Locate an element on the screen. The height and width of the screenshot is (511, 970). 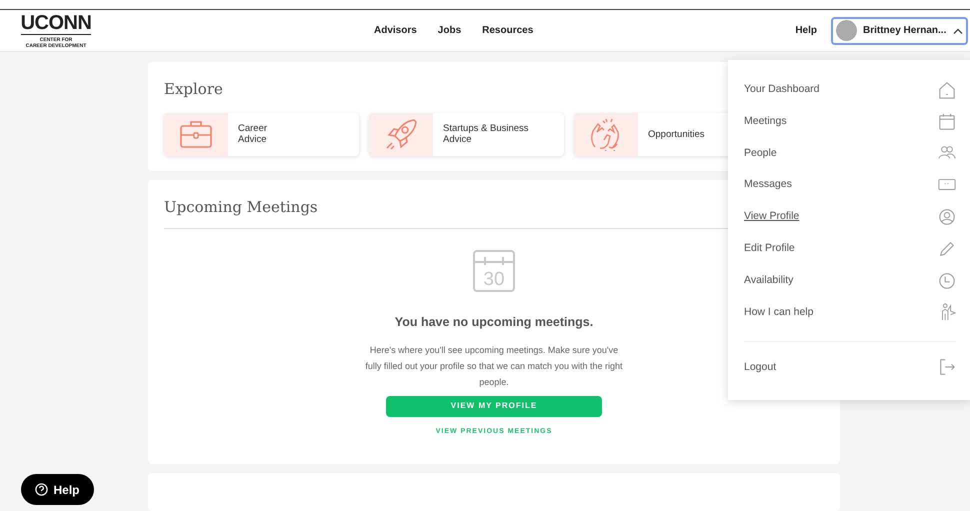
clock-icon is located at coordinates (947, 281).